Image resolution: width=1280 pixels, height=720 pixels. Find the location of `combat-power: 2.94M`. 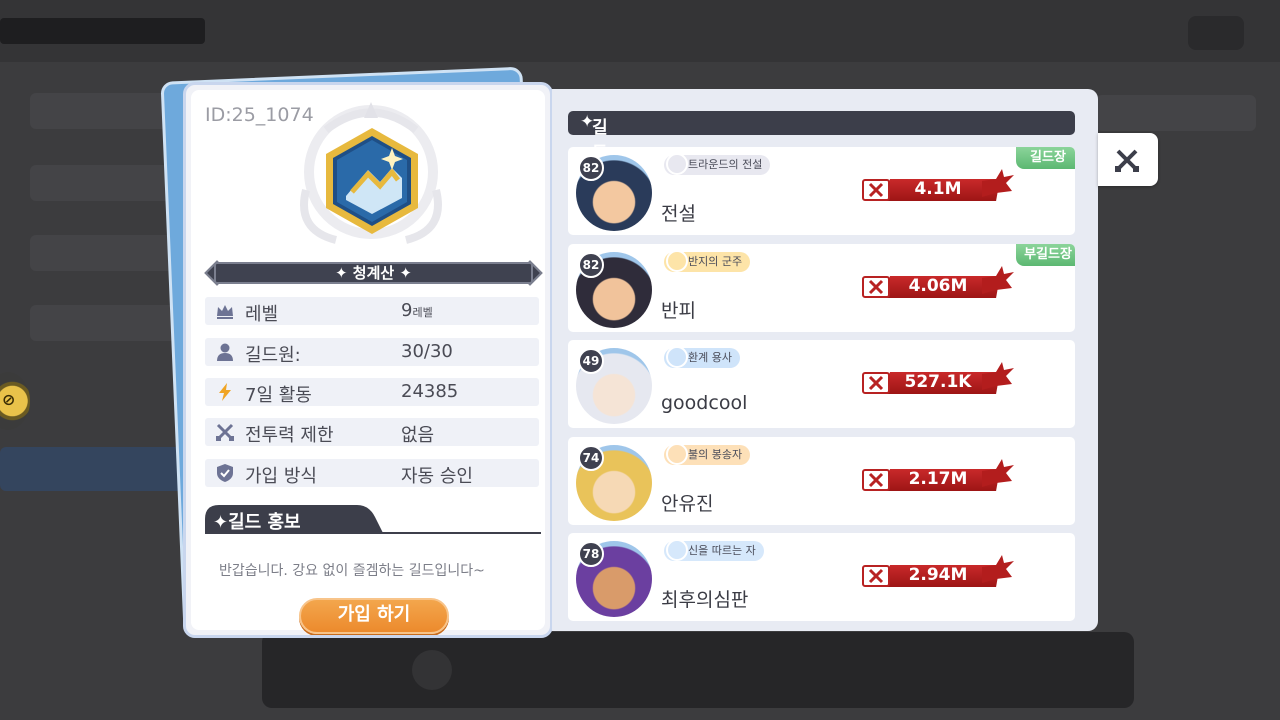

combat-power: 2.94M is located at coordinates (938, 572).